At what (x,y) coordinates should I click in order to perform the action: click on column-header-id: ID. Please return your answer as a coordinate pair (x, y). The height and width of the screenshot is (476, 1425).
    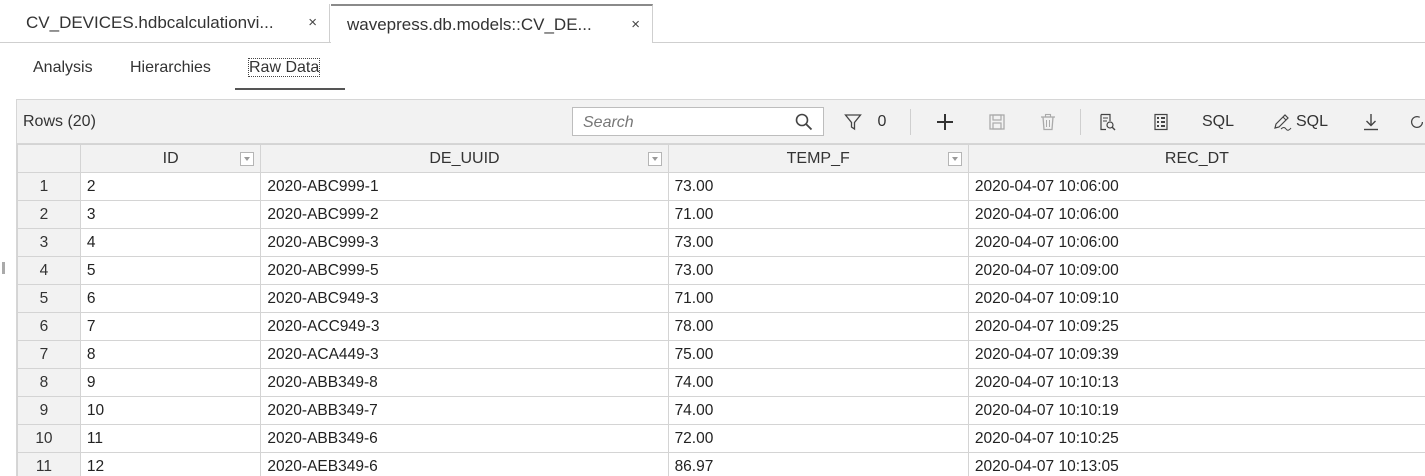
    Looking at the image, I should click on (170, 158).